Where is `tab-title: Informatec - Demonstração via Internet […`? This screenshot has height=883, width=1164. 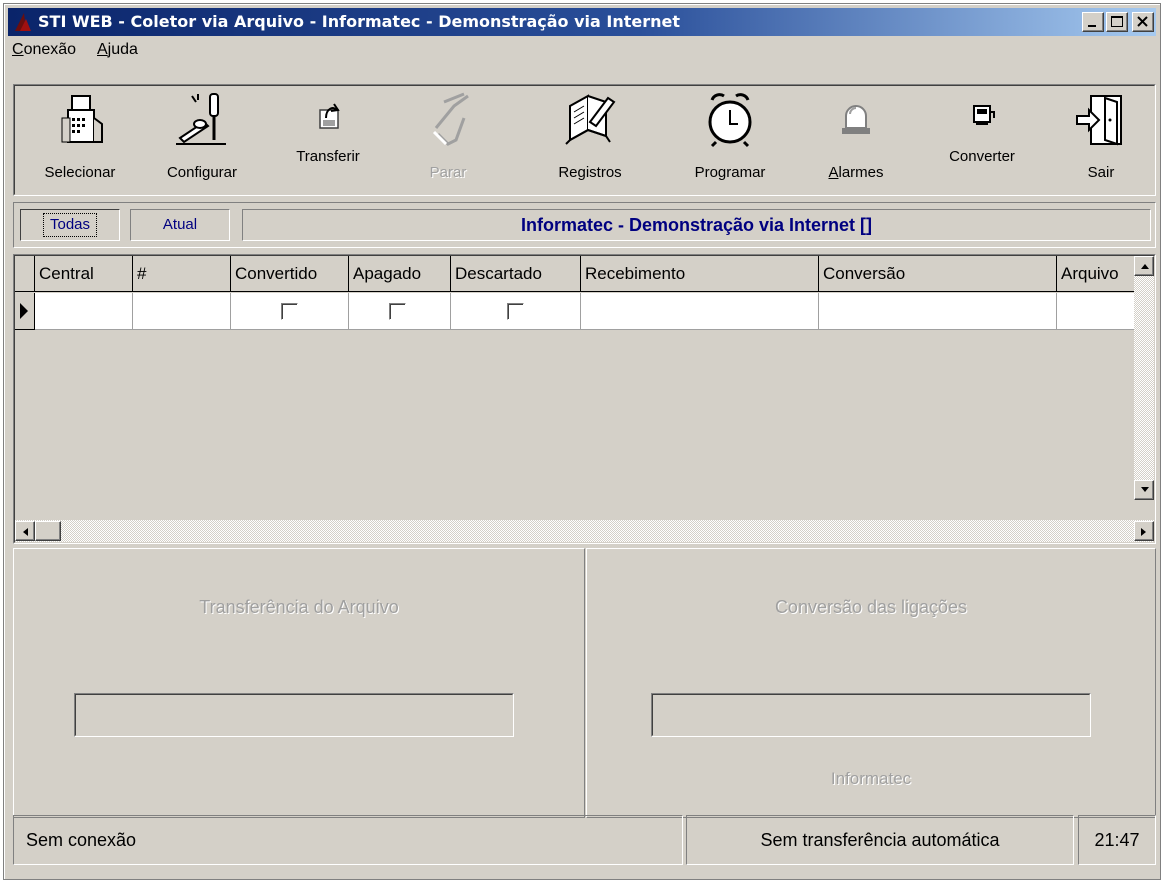
tab-title: Informatec - Demonstração via Internet [… is located at coordinates (696, 225).